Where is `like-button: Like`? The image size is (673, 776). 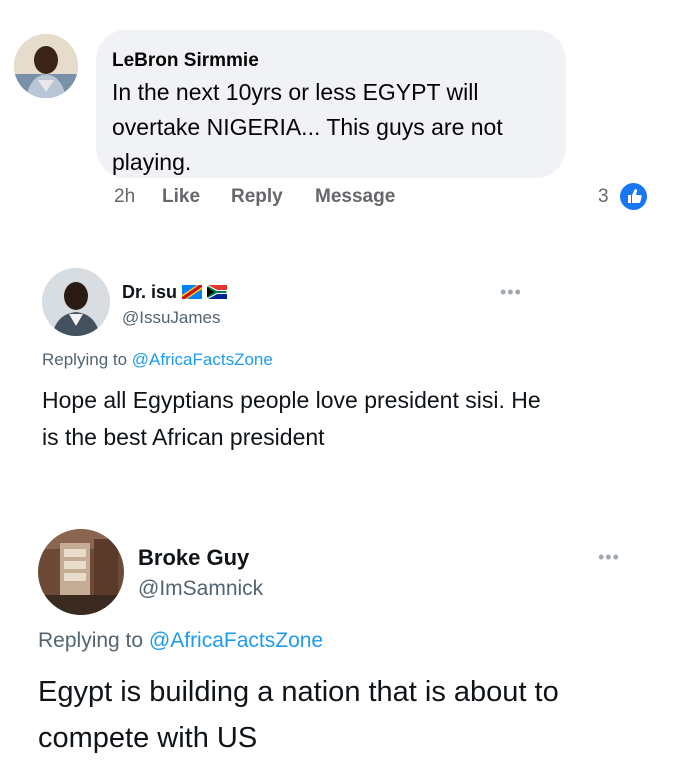 like-button: Like is located at coordinates (181, 197).